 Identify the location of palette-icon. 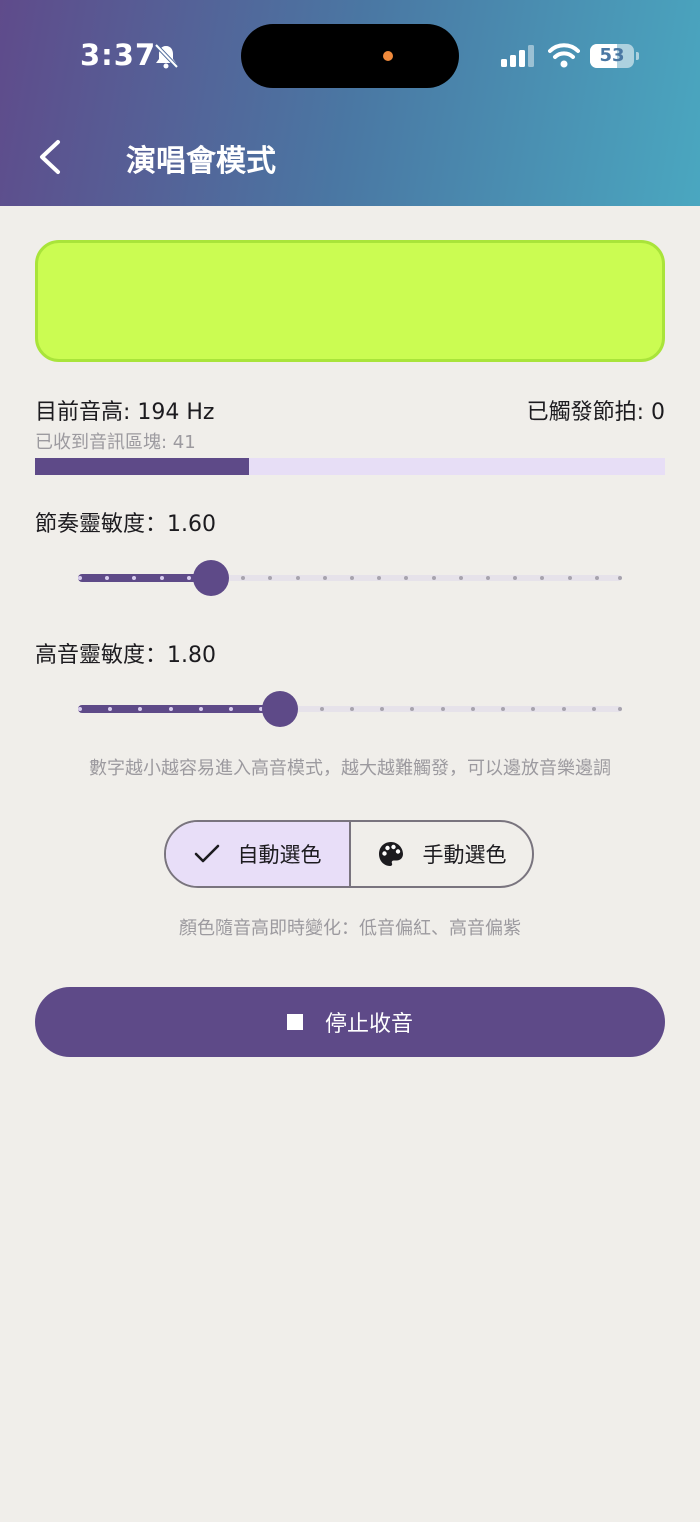
(390, 854).